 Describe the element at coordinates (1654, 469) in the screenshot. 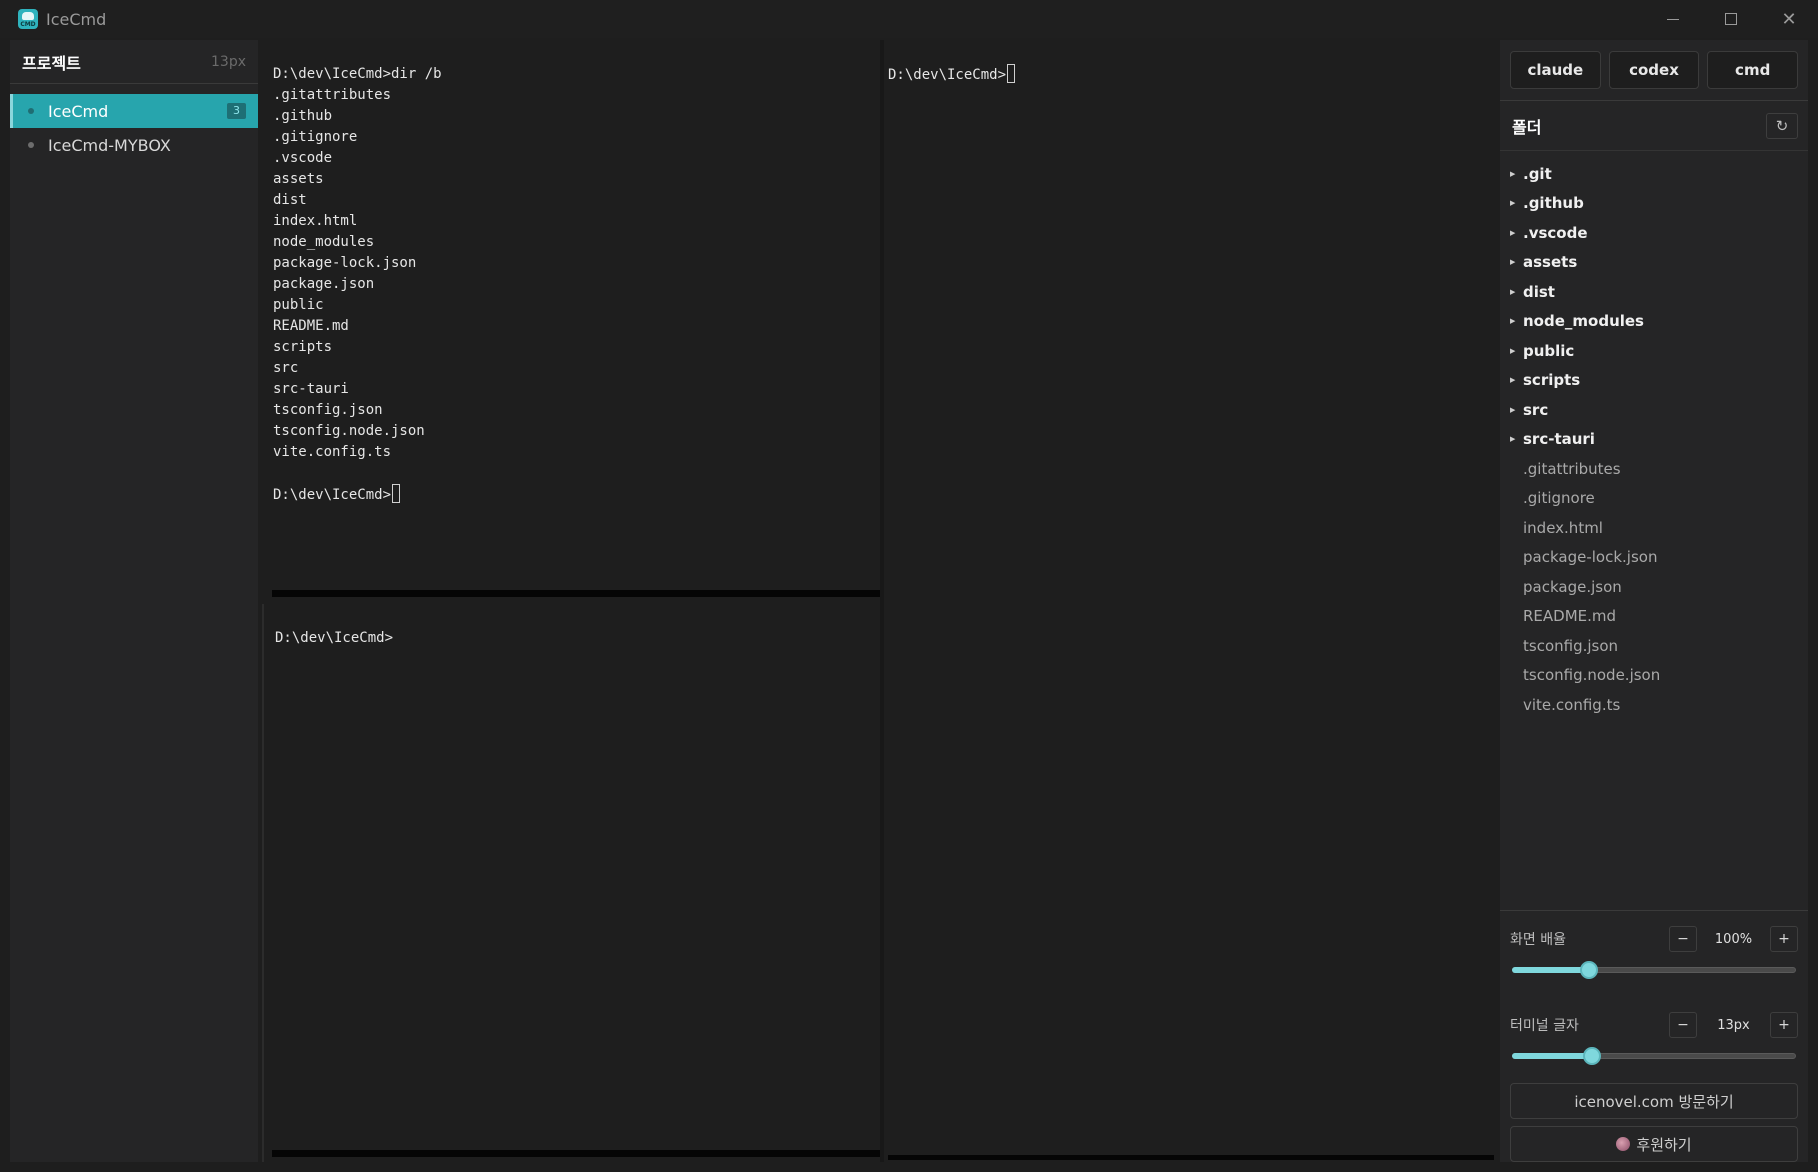

I see `tree-file: .gitattributes` at that location.